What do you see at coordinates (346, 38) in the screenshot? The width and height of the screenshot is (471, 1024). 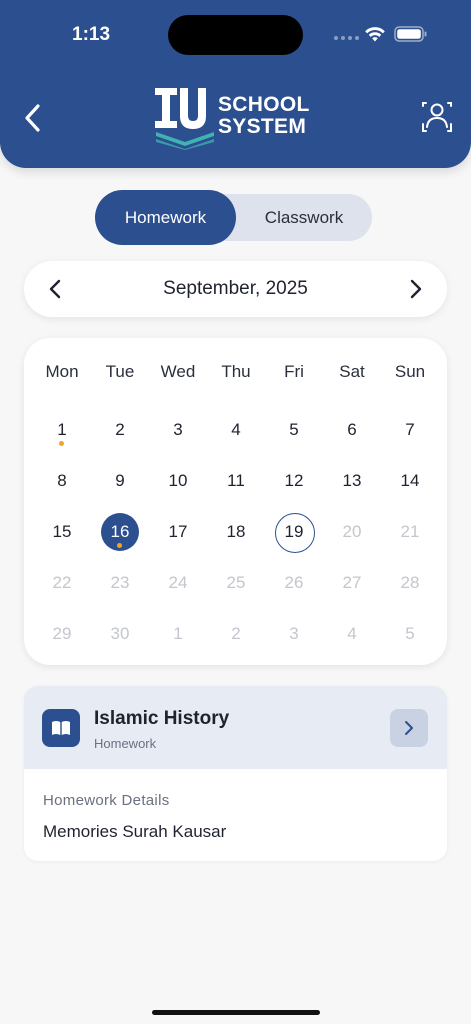 I see `signal-icon` at bounding box center [346, 38].